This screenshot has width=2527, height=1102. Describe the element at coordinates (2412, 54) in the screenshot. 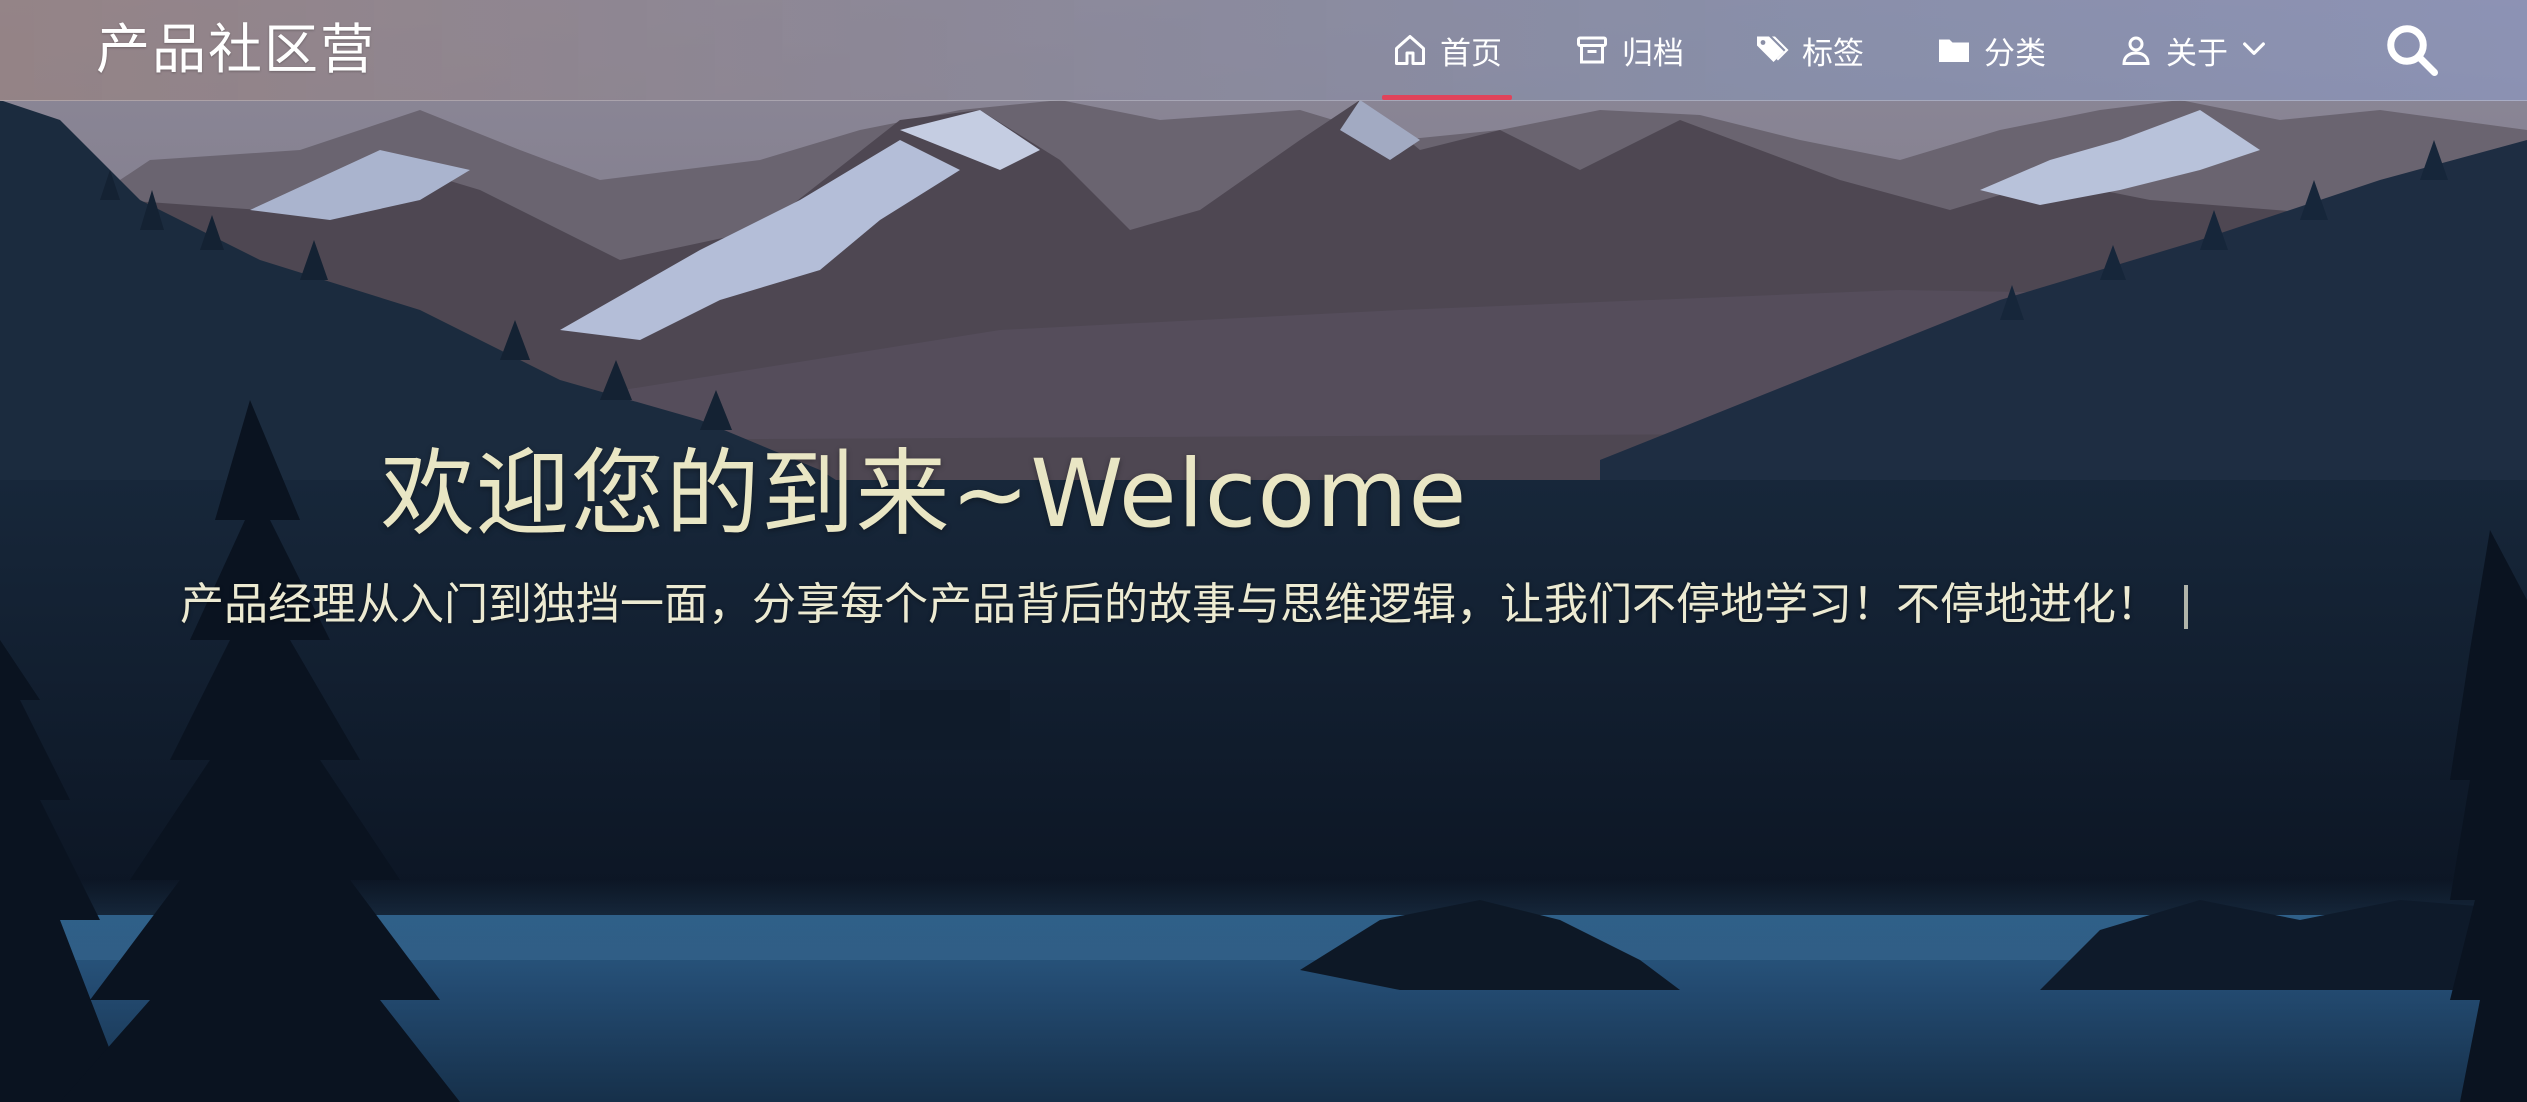

I see `search-icon` at that location.